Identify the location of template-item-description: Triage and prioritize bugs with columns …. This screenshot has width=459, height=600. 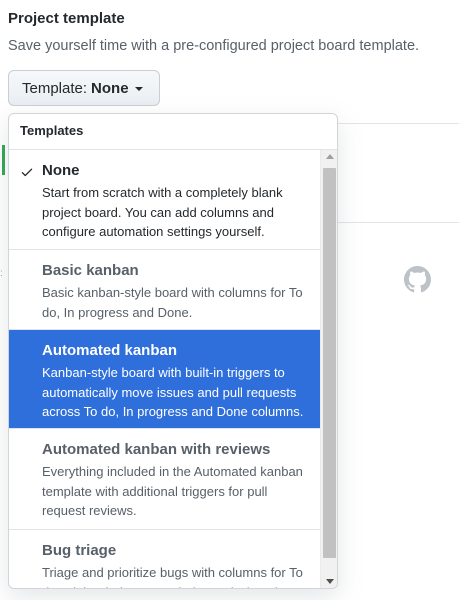
(172, 576).